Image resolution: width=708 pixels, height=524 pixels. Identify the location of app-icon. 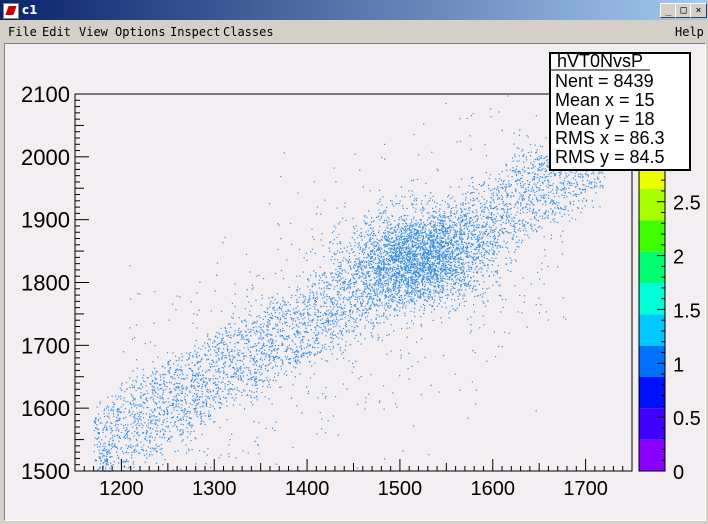
(11, 11).